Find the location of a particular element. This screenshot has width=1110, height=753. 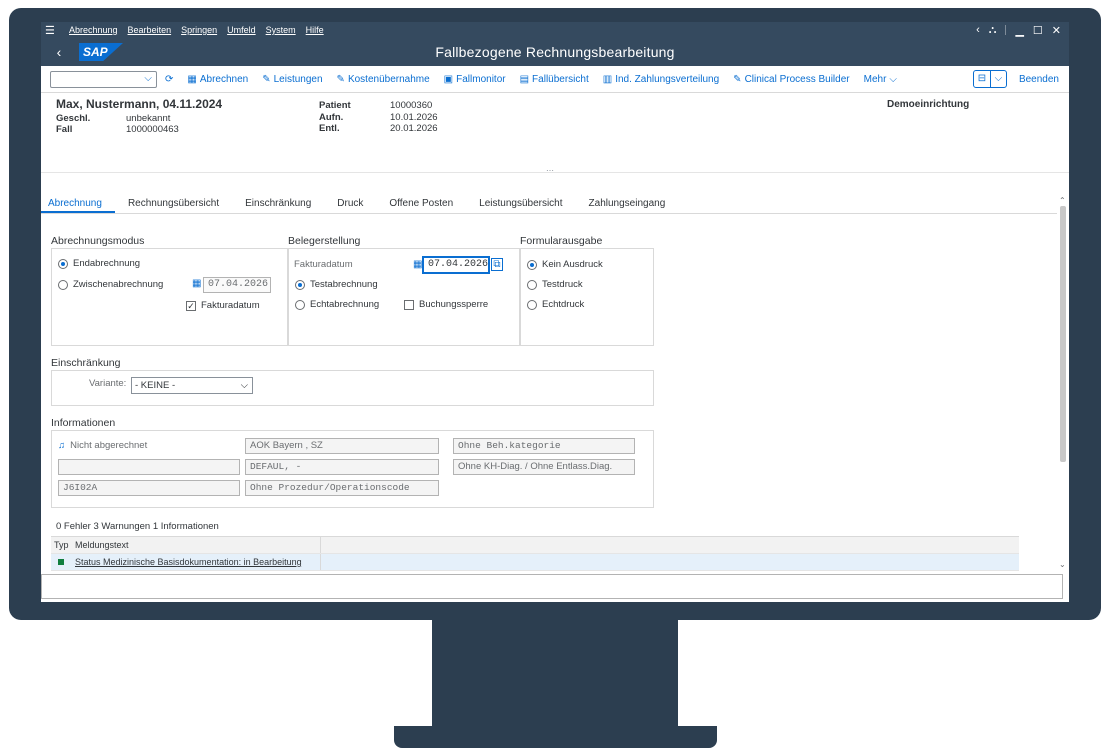

tab-einschraenkung: Einschränkung is located at coordinates (278, 204).